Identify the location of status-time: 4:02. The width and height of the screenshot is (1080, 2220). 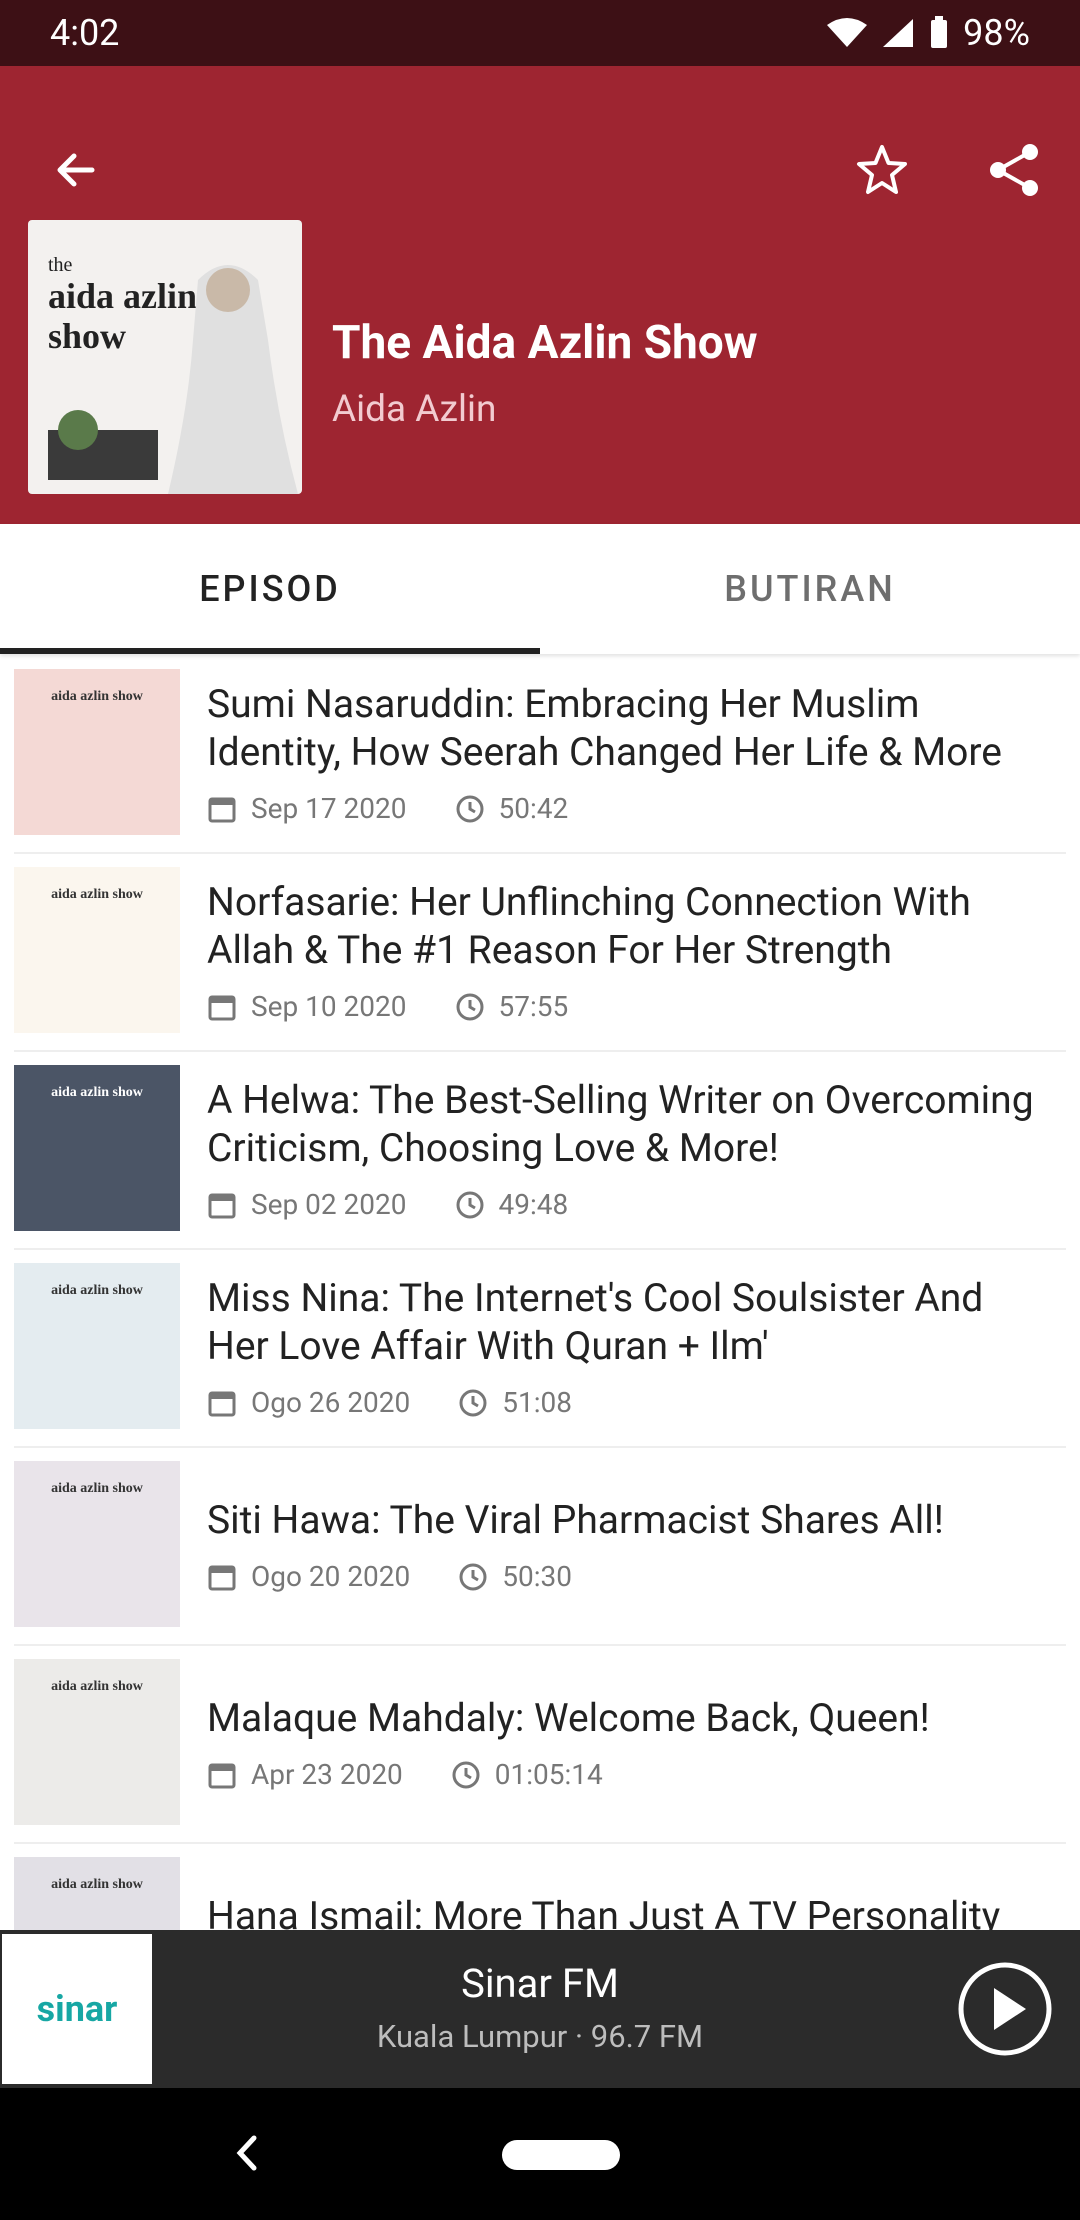
(85, 33).